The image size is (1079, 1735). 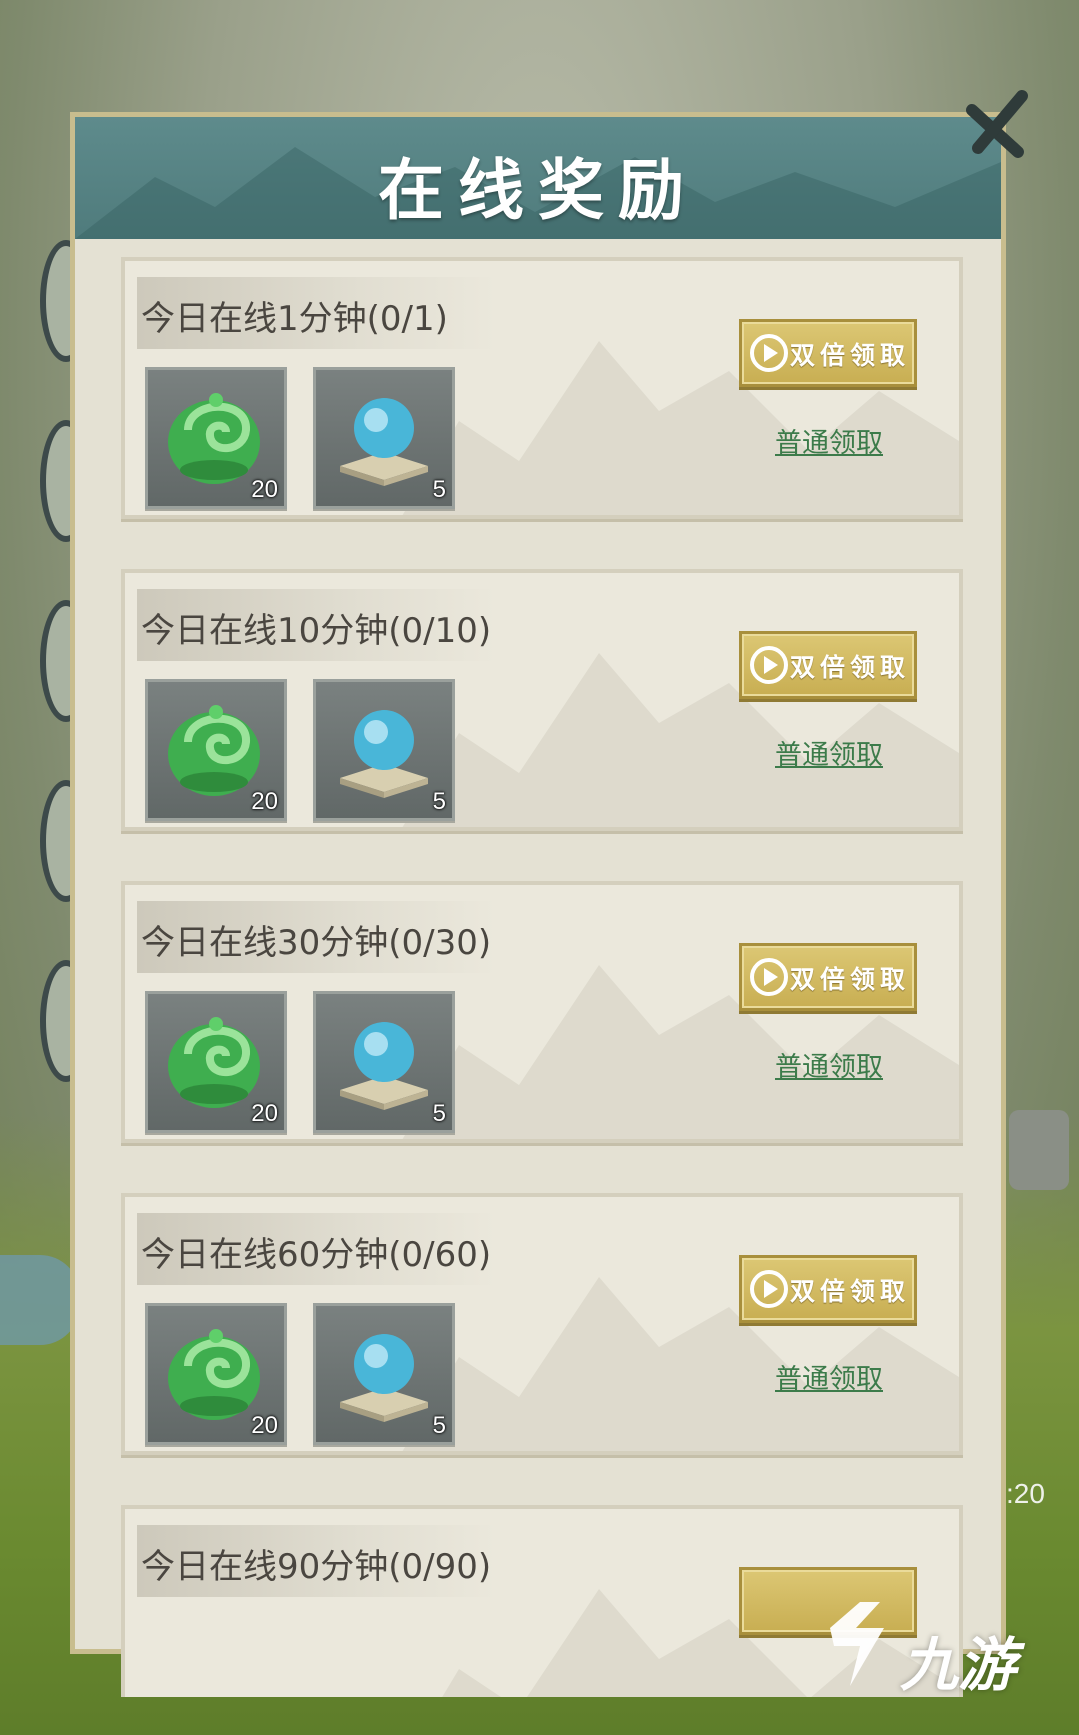 What do you see at coordinates (316, 631) in the screenshot?
I see `reward-title: 今日在线10分钟(0/10)` at bounding box center [316, 631].